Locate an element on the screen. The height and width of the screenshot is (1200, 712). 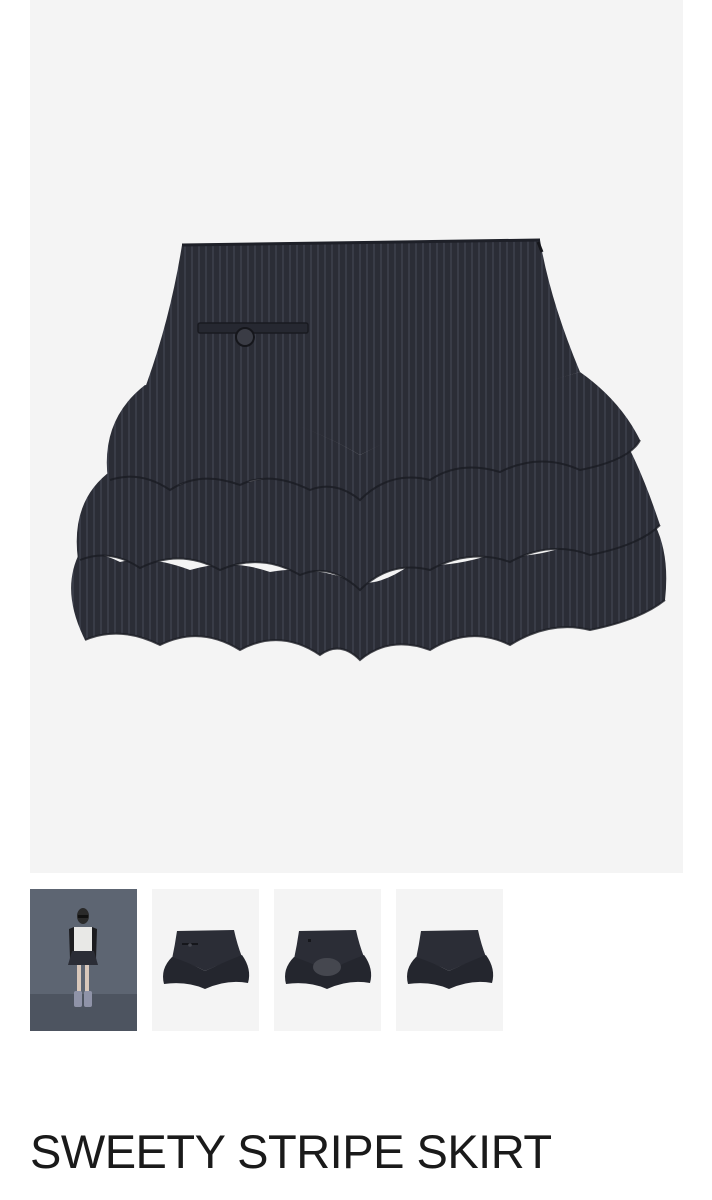
thumbnail-front is located at coordinates (205, 960).